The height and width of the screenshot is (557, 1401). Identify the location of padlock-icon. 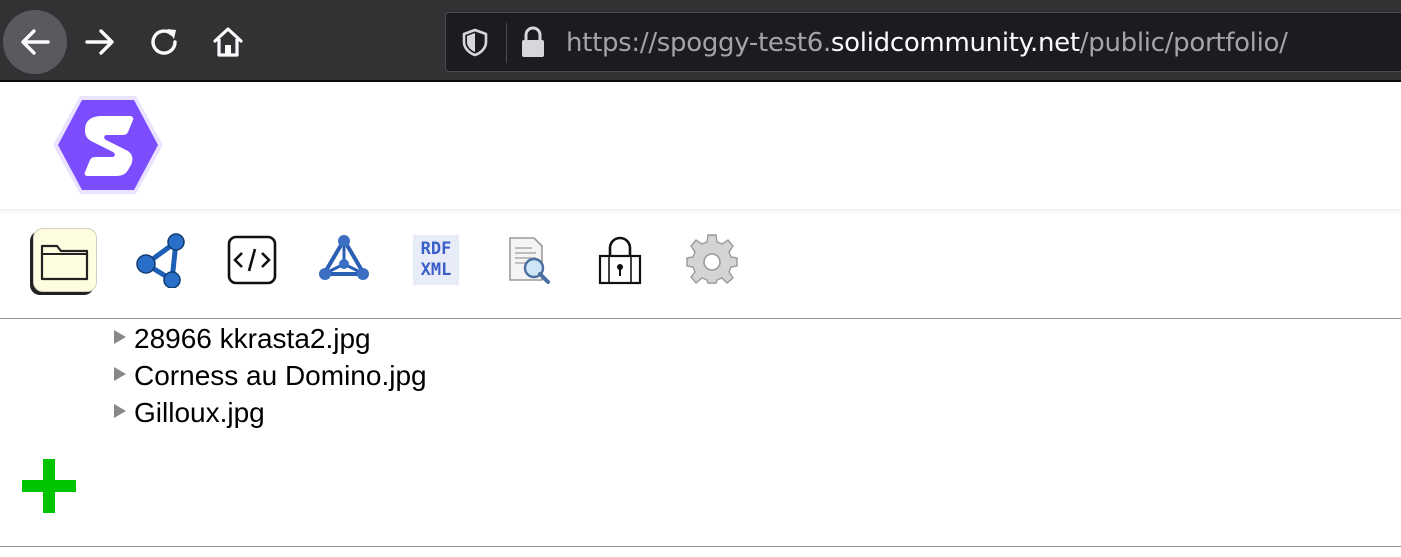
(620, 260).